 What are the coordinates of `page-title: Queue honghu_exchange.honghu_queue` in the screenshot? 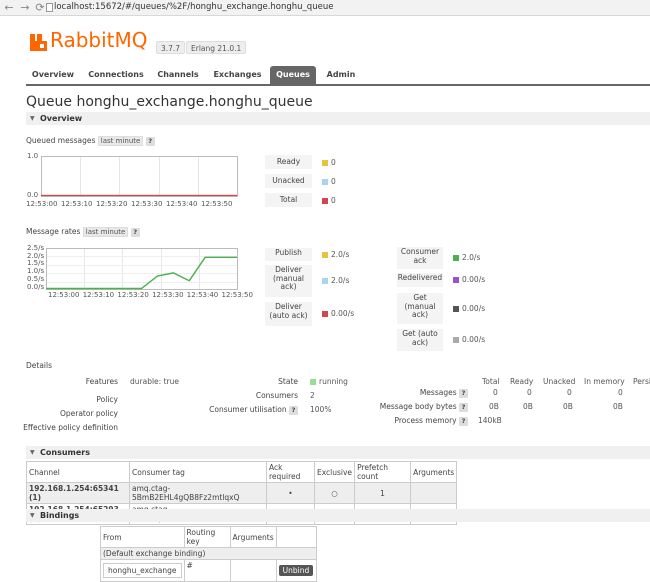 It's located at (169, 102).